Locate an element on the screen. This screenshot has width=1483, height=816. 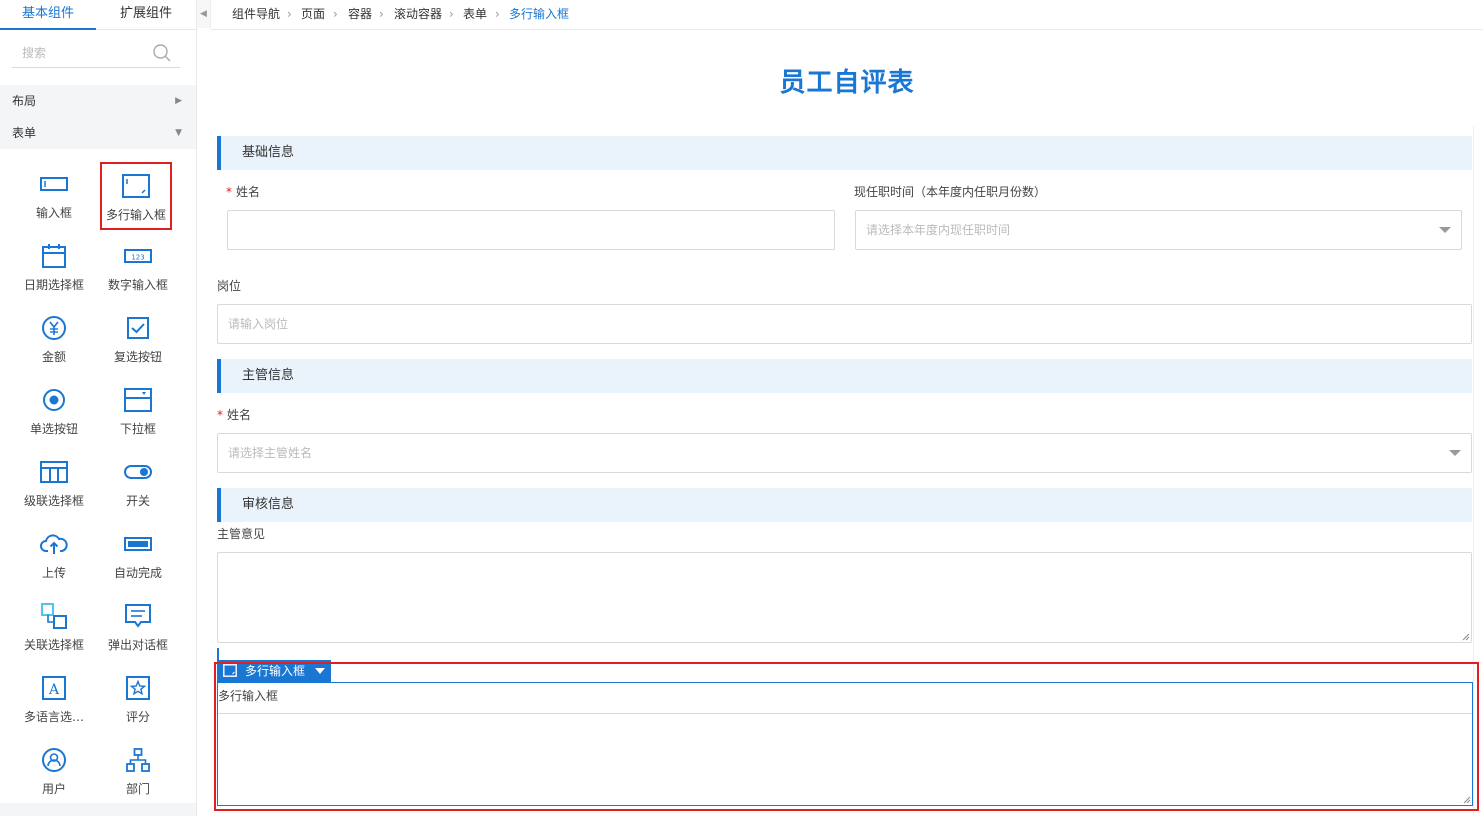
palette-item-dialog: 弹出对话框 is located at coordinates (138, 626).